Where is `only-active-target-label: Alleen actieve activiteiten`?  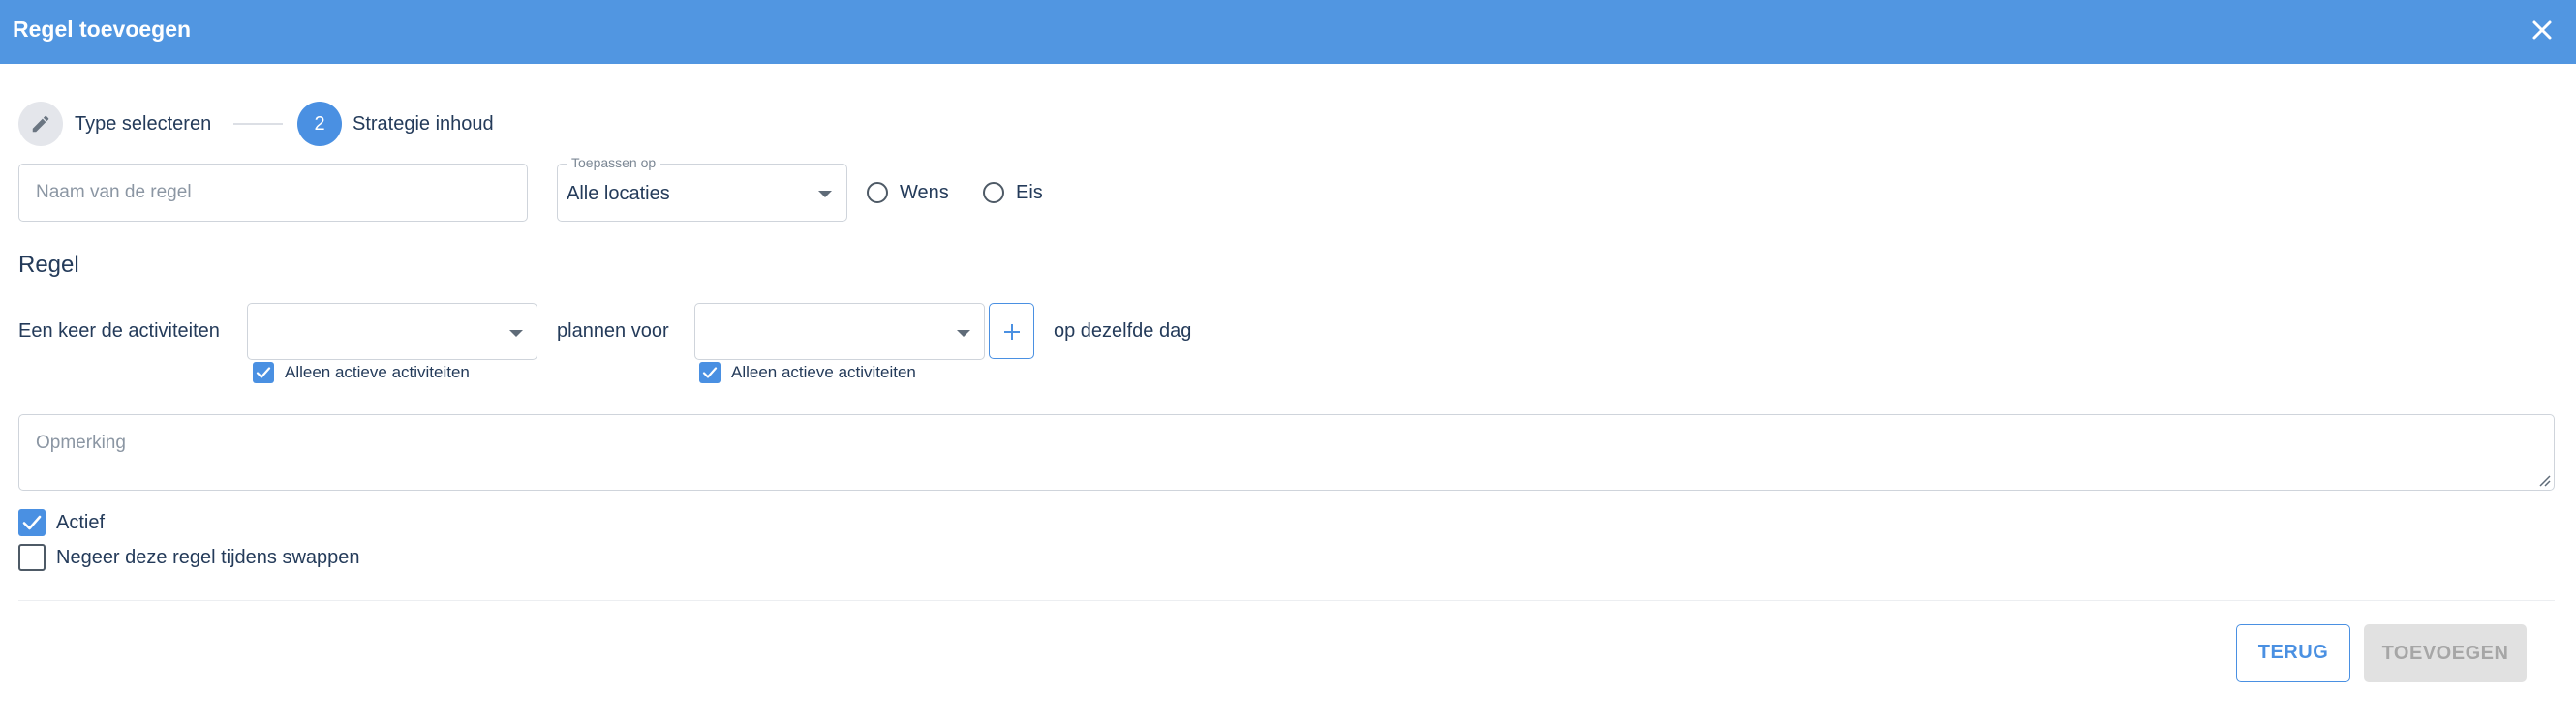 only-active-target-label: Alleen actieve activiteiten is located at coordinates (823, 372).